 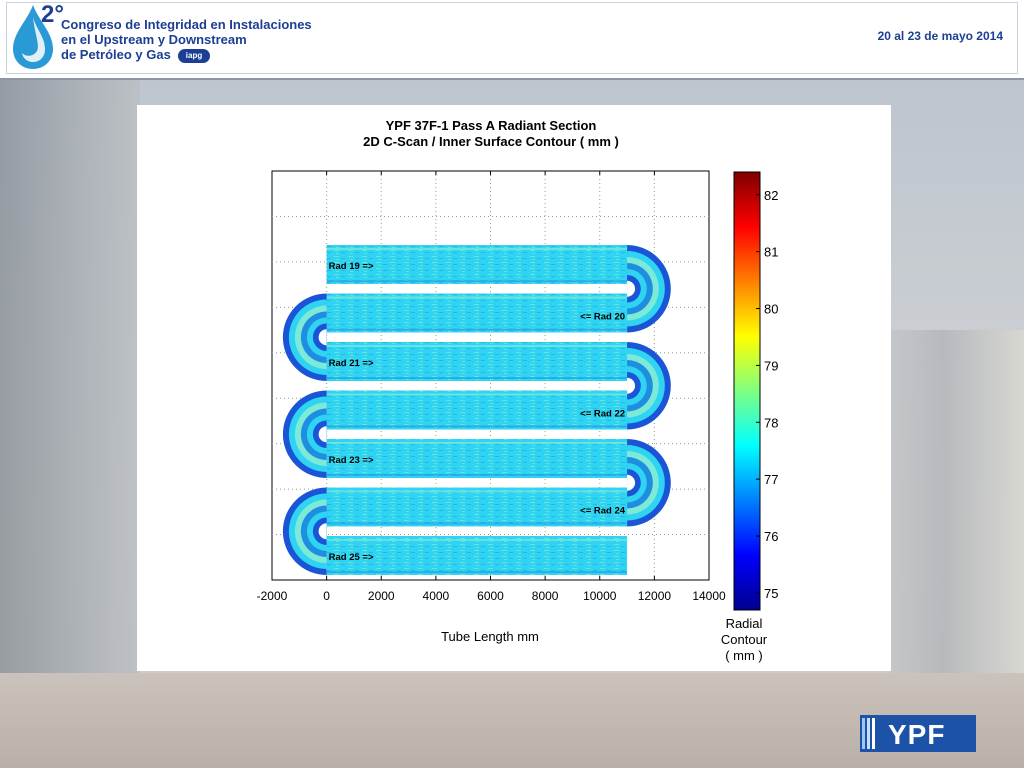 I want to click on ypf-logo-text: YPF, so click(x=917, y=734).